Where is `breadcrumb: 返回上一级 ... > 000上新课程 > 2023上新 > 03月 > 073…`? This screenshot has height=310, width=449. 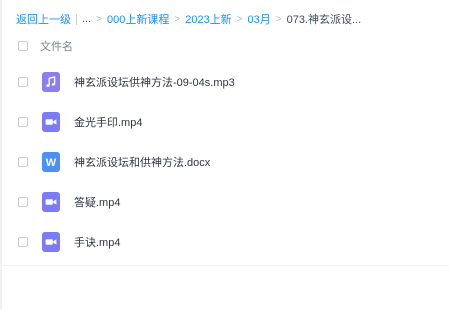 breadcrumb: 返回上一级 ... > 000上新课程 > 2023上新 > 03月 > 073… is located at coordinates (188, 19).